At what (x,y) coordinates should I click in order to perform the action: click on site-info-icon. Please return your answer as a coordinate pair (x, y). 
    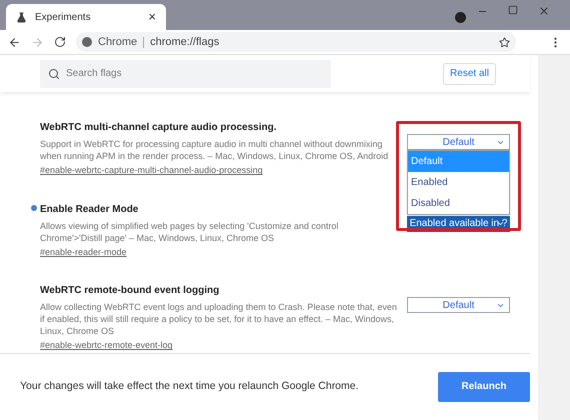
    Looking at the image, I should click on (87, 42).